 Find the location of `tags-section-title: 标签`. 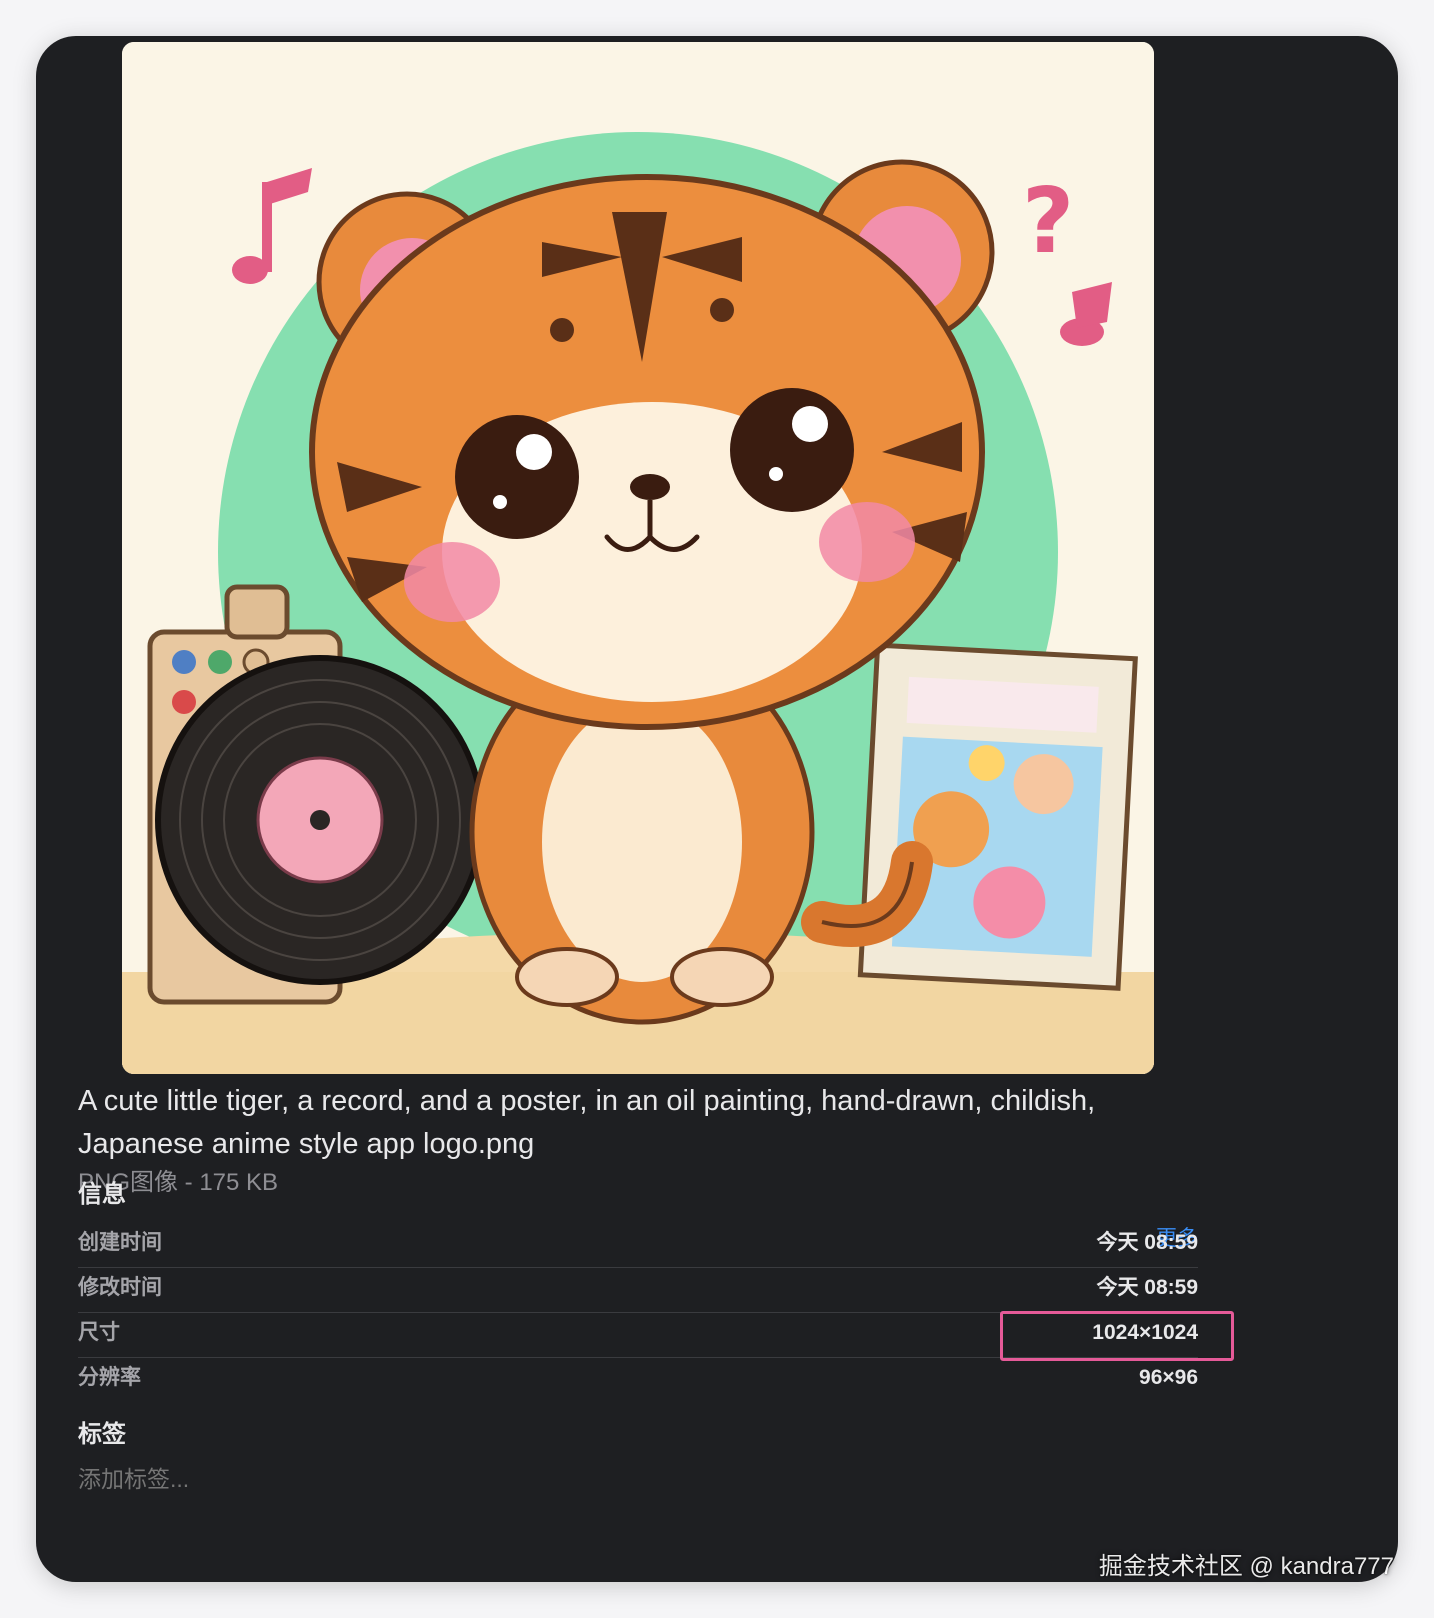

tags-section-title: 标签 is located at coordinates (102, 1434).